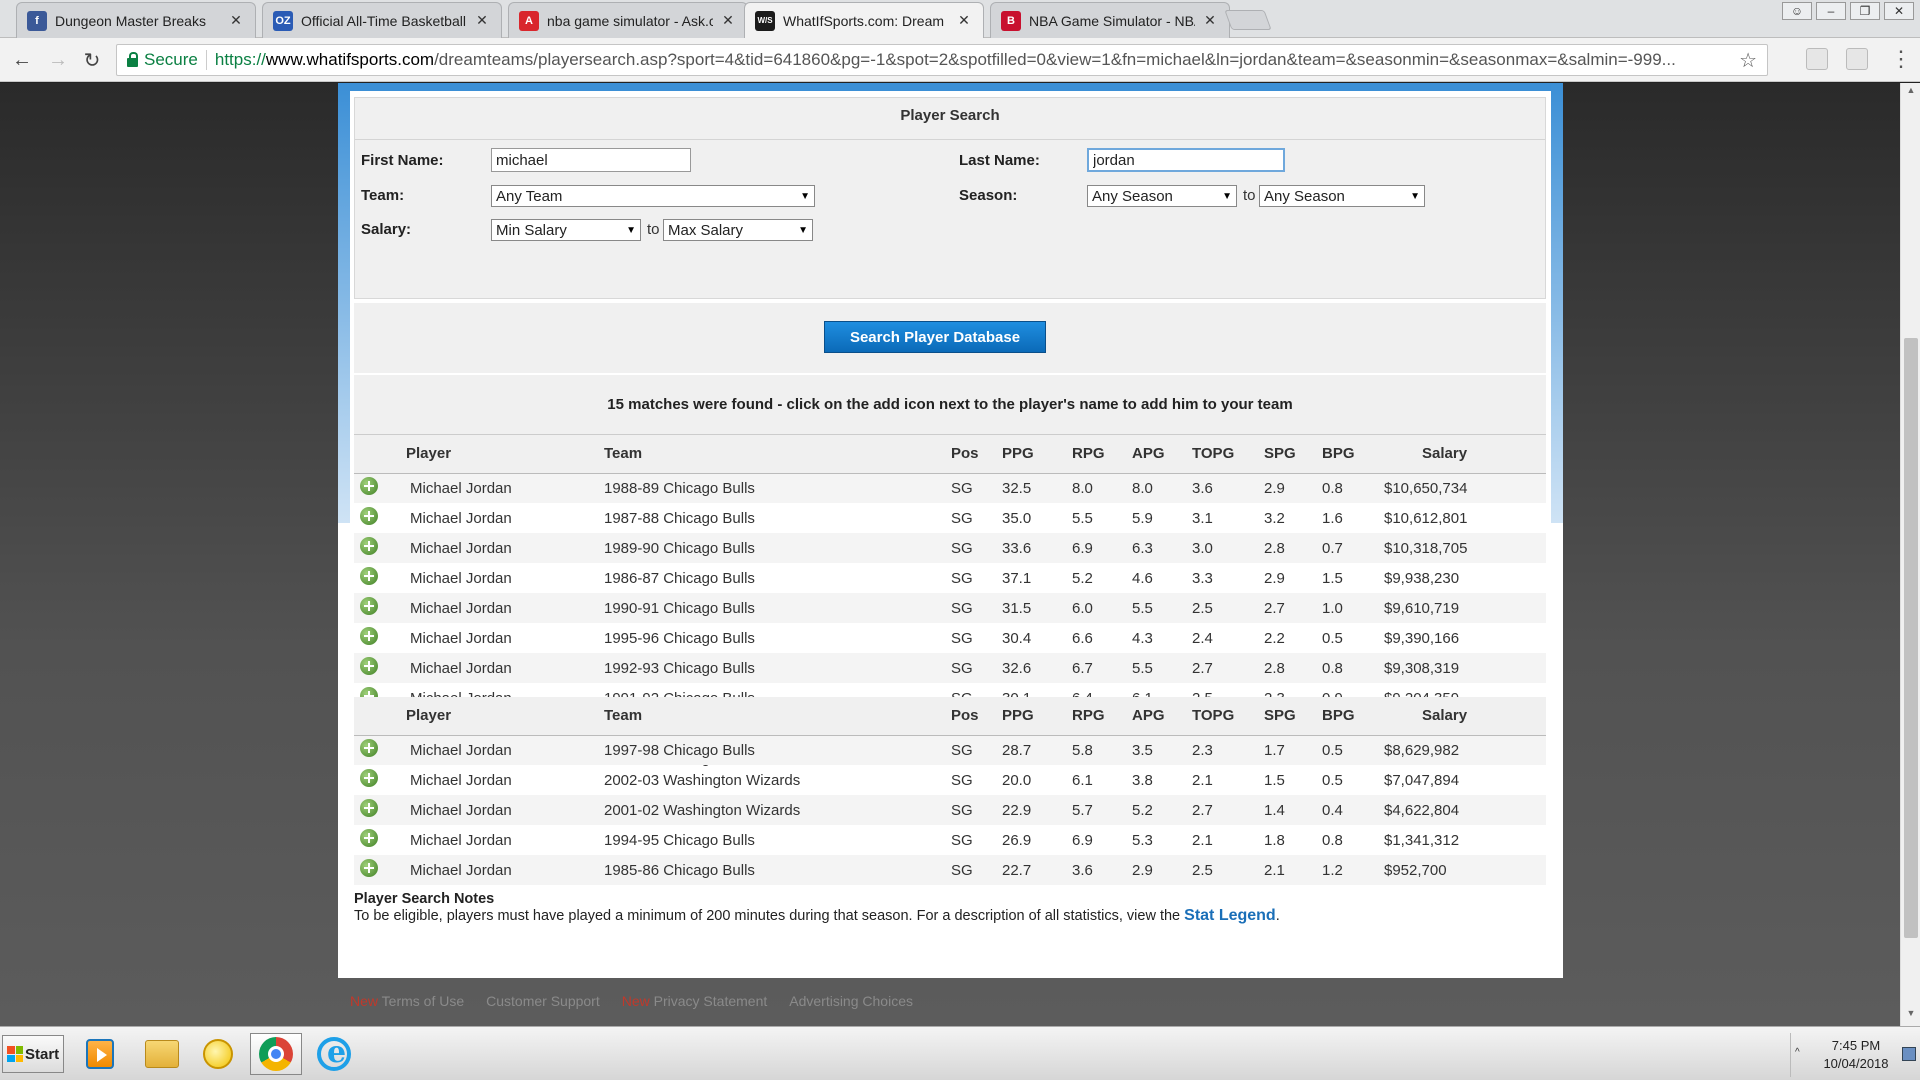 The width and height of the screenshot is (1920, 1080). I want to click on media-player-taskbar-button, so click(100, 1054).